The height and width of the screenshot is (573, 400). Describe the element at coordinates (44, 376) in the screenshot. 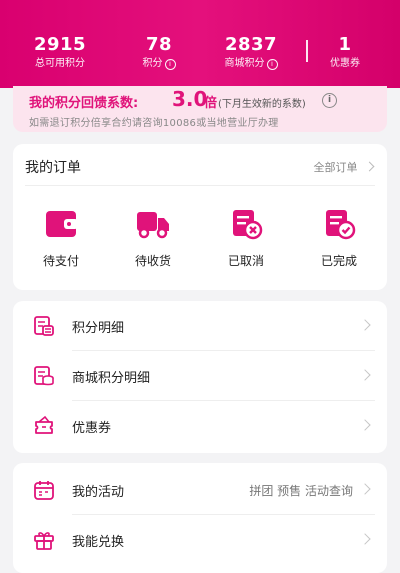

I see `mall-points-detail-icon` at that location.